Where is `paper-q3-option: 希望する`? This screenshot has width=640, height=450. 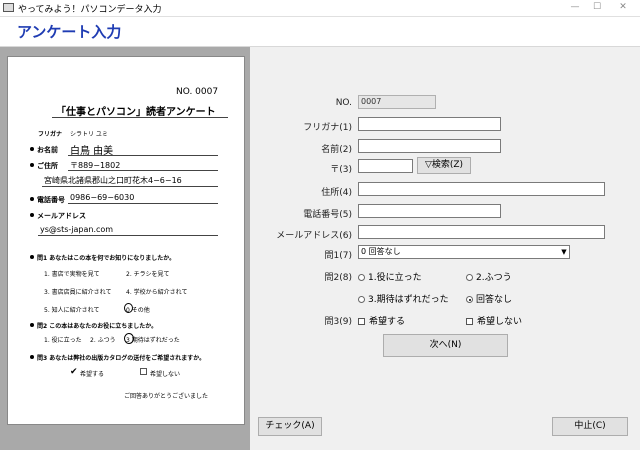
paper-q3-option: 希望する is located at coordinates (92, 374).